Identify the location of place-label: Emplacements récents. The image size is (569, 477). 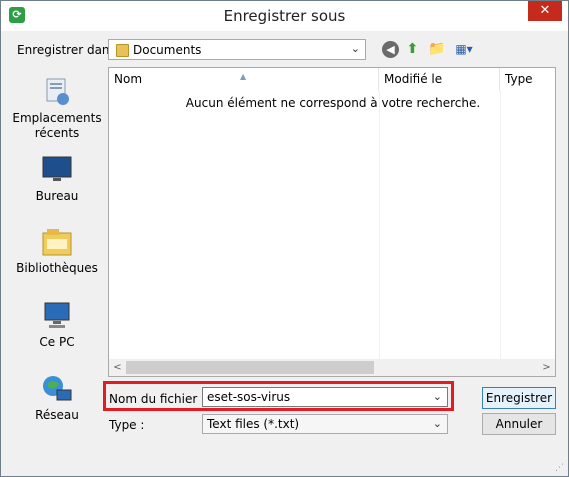
(57, 125).